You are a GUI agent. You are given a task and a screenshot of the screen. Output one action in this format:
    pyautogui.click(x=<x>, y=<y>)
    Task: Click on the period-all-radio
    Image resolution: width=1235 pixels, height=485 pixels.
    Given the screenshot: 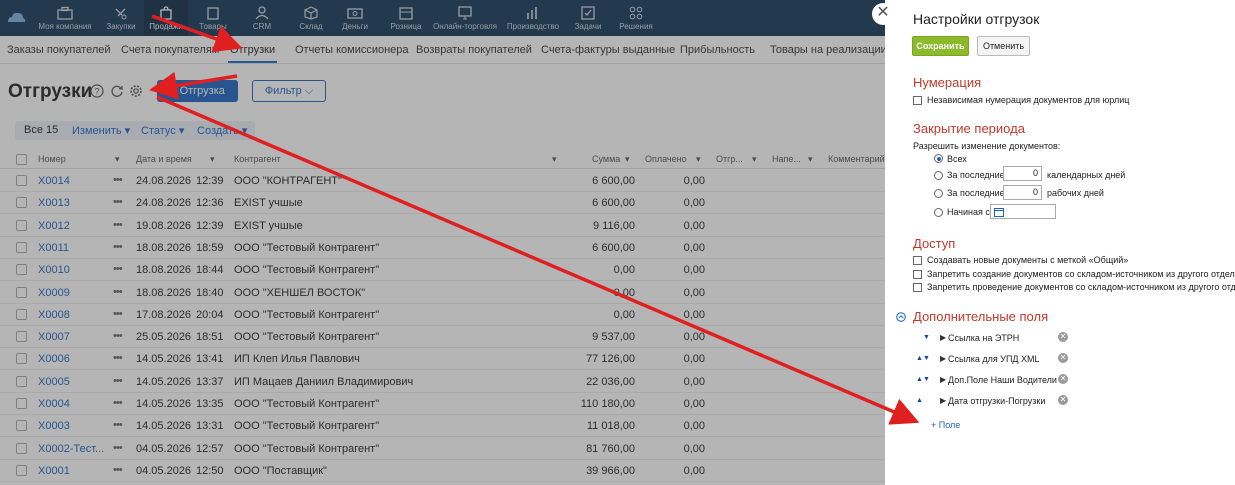 What is the action you would take?
    pyautogui.click(x=938, y=158)
    